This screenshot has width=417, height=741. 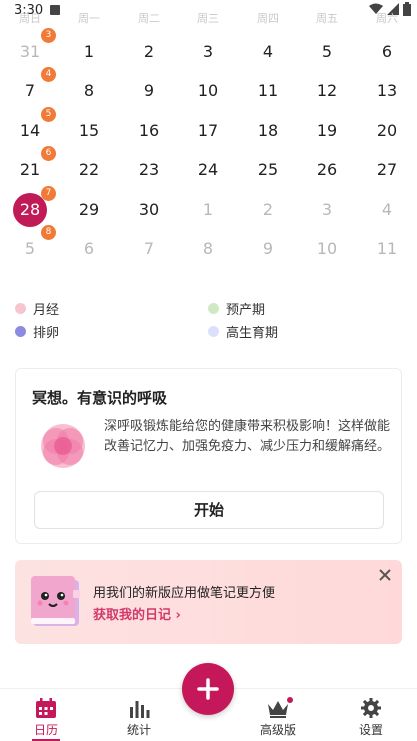 I want to click on calendar-day: 31 3, so click(x=30, y=49).